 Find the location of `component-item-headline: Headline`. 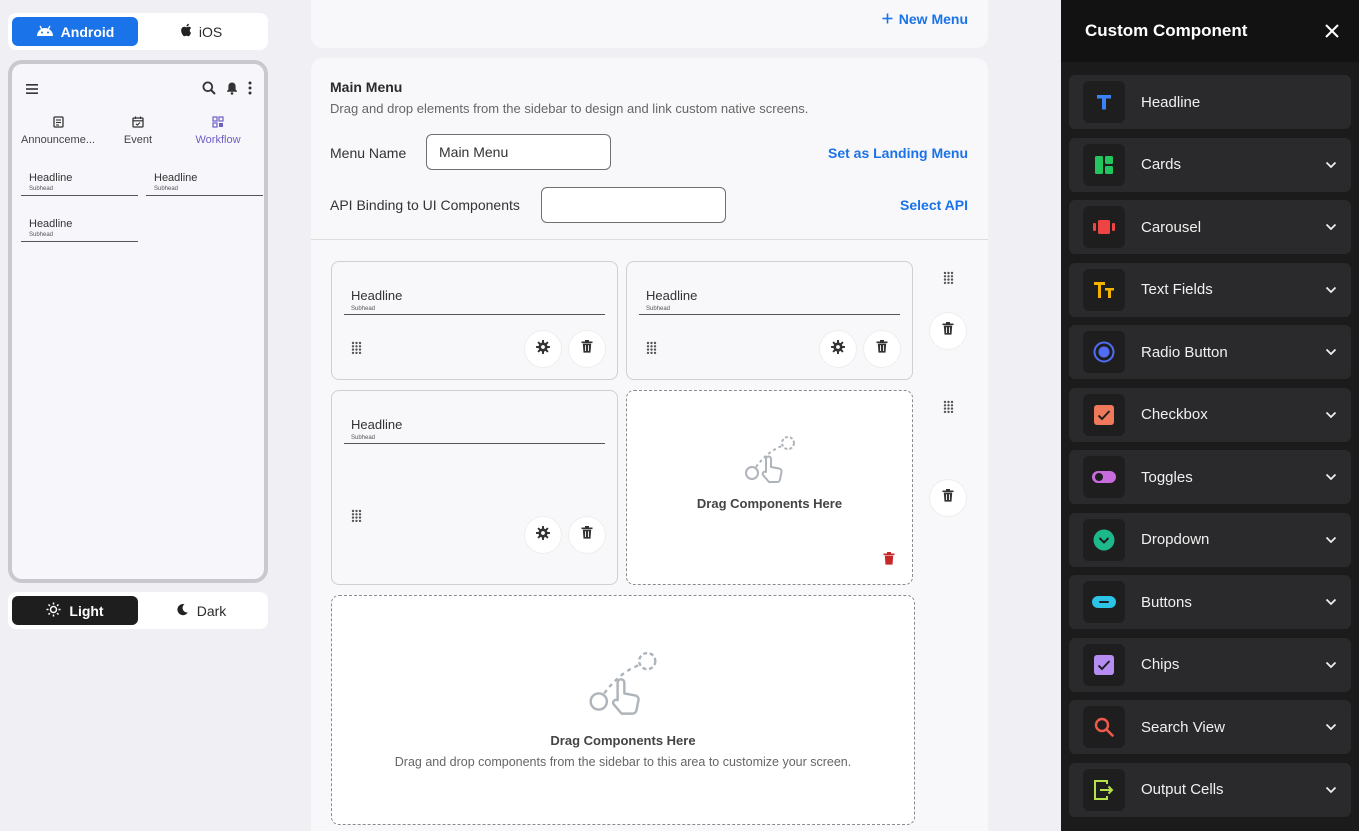

component-item-headline: Headline is located at coordinates (1210, 102).